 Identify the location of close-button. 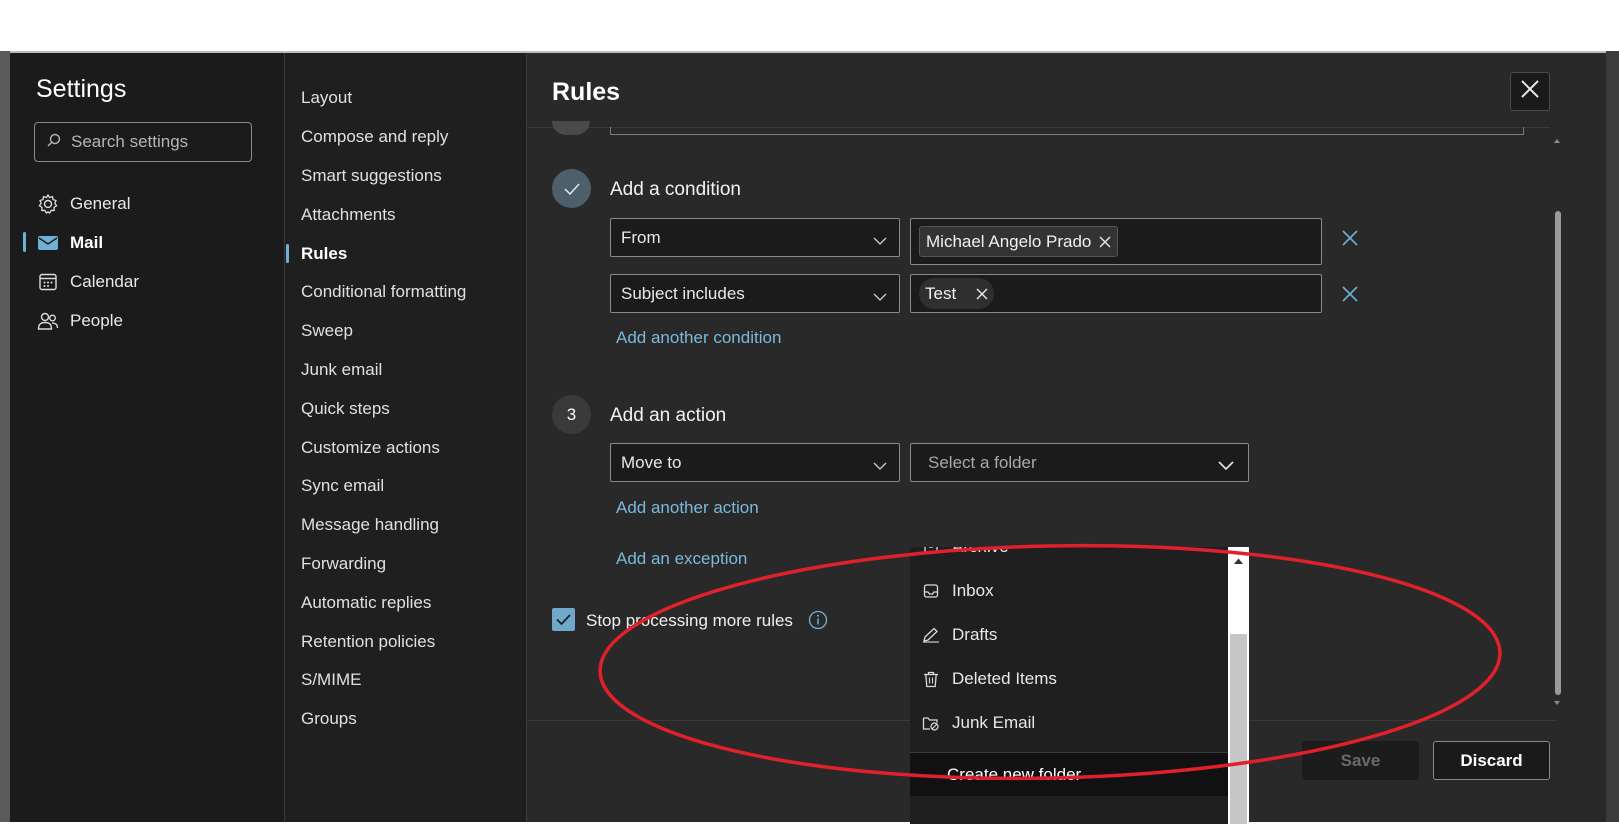
(1530, 91).